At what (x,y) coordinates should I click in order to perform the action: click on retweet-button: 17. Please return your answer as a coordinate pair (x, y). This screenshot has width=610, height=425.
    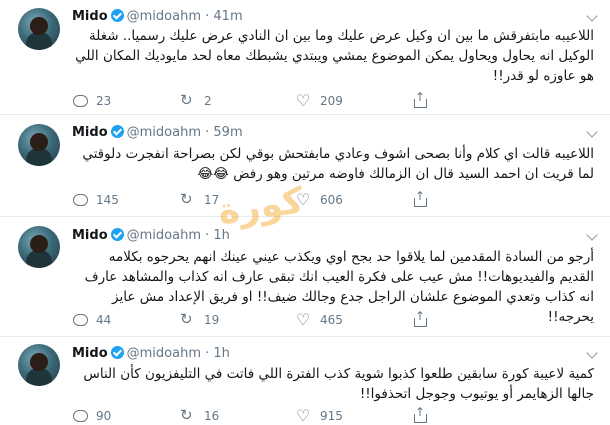
    Looking at the image, I should click on (200, 199).